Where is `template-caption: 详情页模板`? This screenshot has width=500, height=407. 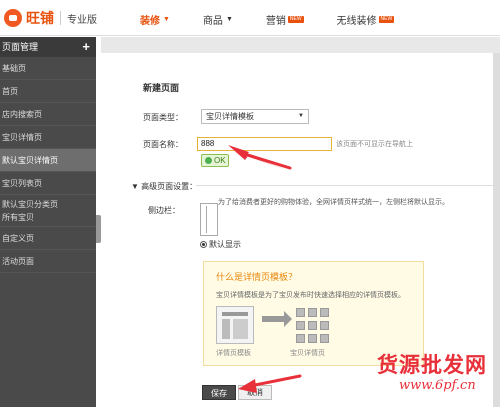
template-caption: 详情页模板 is located at coordinates (233, 353).